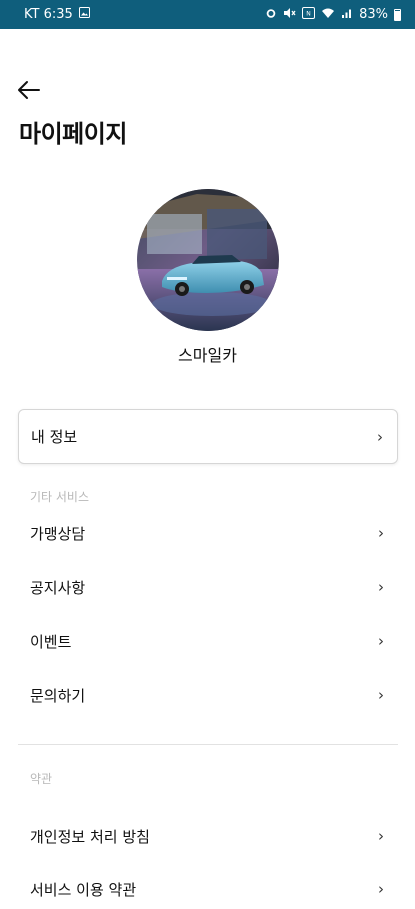 The image size is (415, 909). Describe the element at coordinates (60, 497) in the screenshot. I see `section-header-other-services: 기타 서비스` at that location.